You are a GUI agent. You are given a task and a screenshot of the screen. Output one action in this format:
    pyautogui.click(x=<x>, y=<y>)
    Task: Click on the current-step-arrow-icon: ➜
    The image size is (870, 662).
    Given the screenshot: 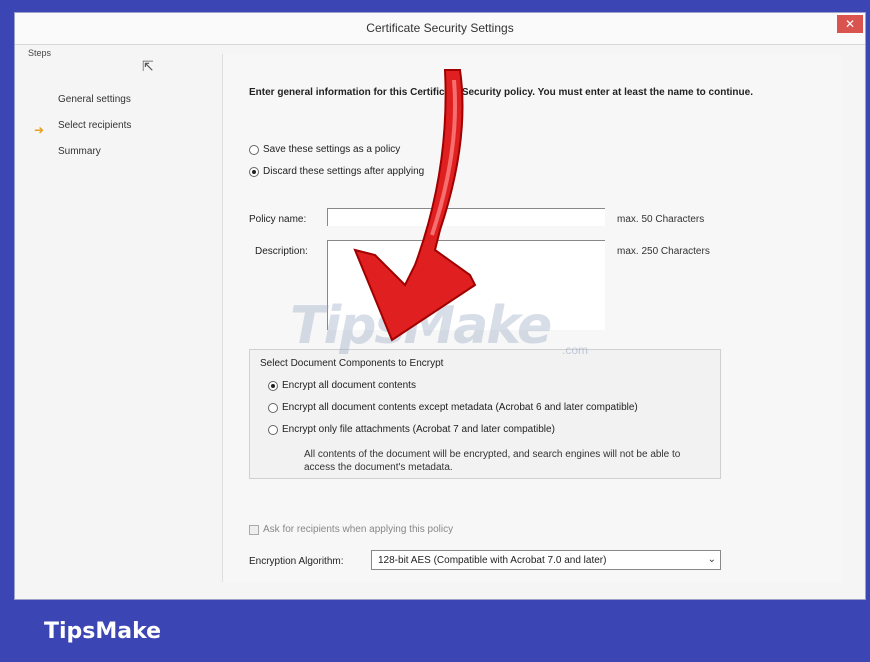 What is the action you would take?
    pyautogui.click(x=39, y=130)
    